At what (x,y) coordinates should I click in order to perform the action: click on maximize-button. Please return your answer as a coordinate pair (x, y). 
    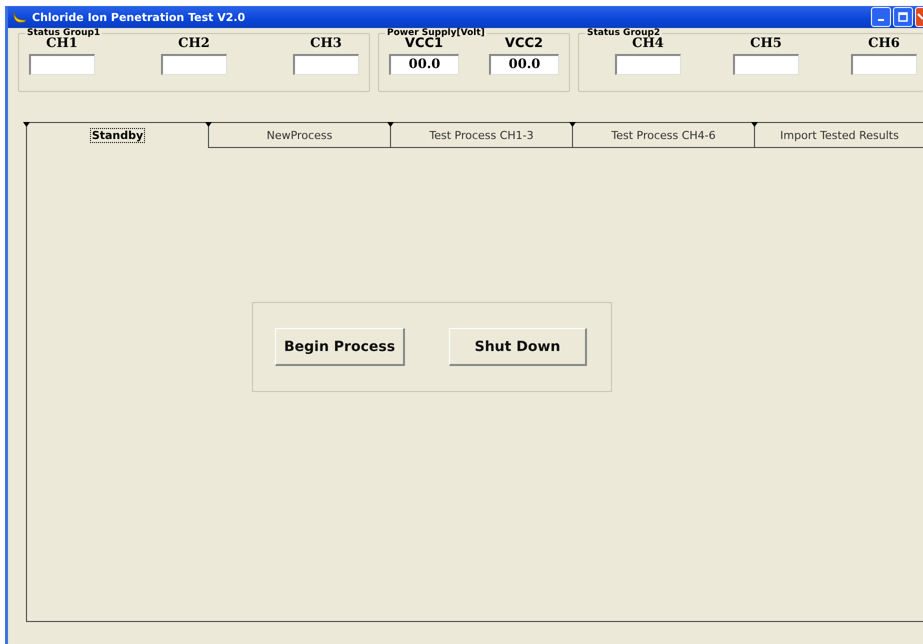
    Looking at the image, I should click on (903, 17).